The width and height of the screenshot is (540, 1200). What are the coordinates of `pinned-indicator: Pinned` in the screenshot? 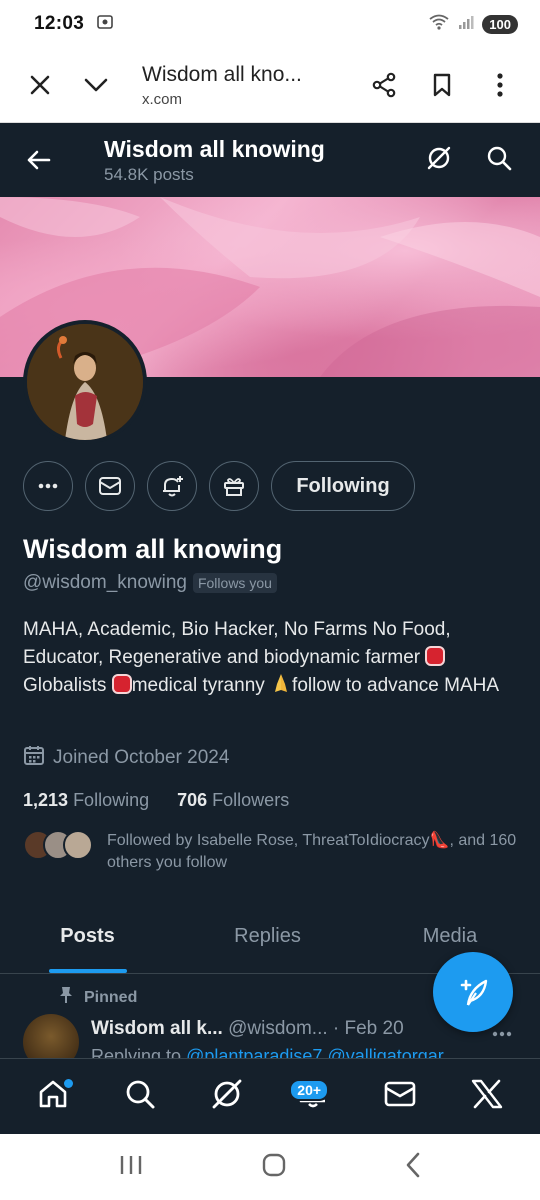 It's located at (97, 997).